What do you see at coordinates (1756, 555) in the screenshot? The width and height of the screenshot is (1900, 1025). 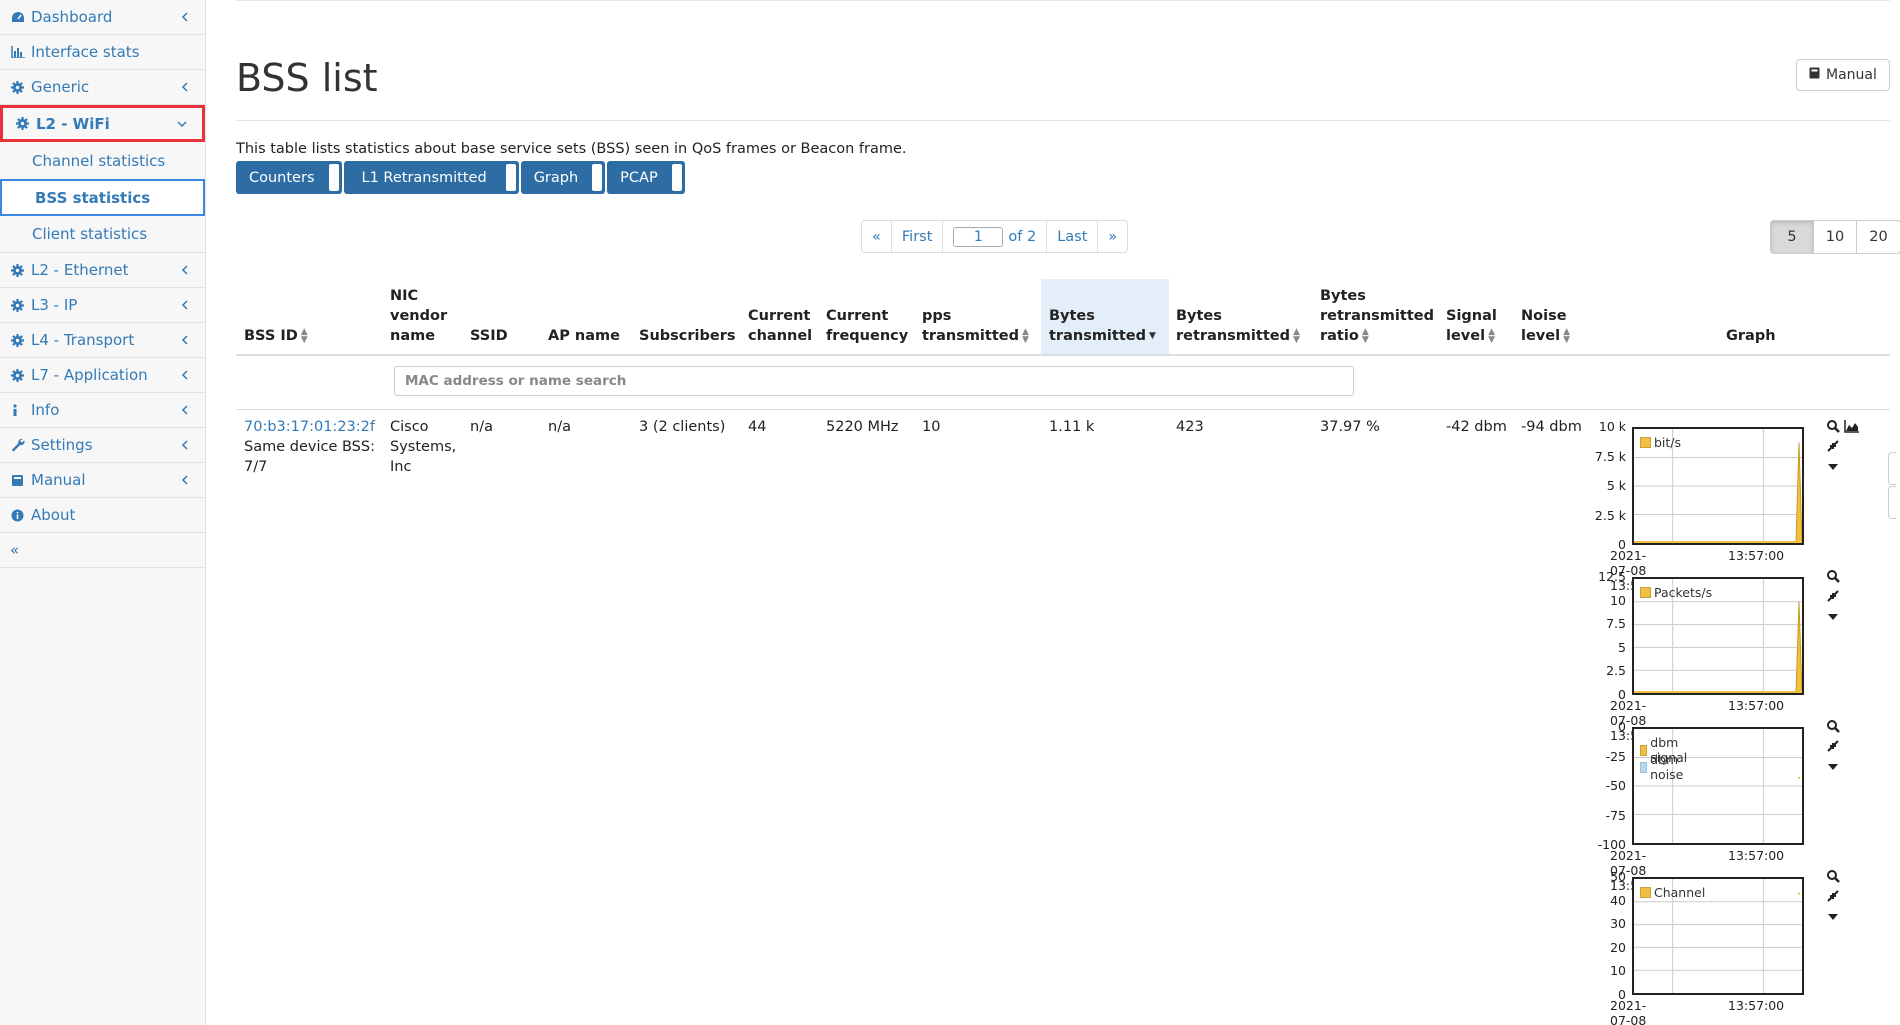 I see `x-tick-label: 13:57:00` at bounding box center [1756, 555].